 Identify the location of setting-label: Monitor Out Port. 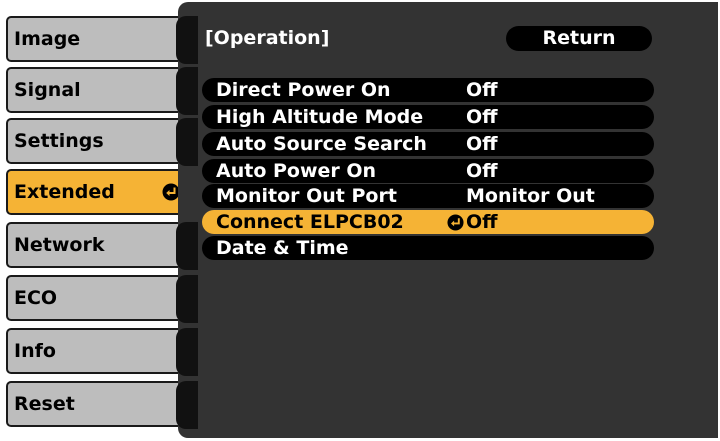
(306, 196).